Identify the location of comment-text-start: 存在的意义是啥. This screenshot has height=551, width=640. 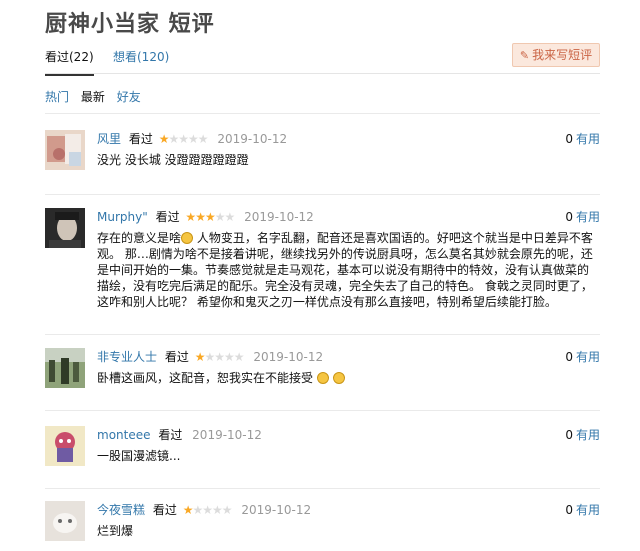
(139, 238).